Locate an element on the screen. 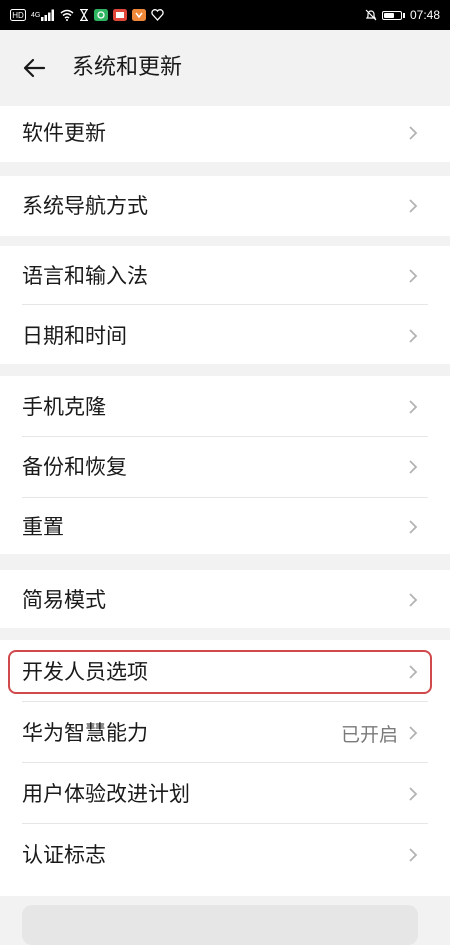 Image resolution: width=450 pixels, height=945 pixels. settings-item-label: 用户体验改进计划 is located at coordinates (106, 794).